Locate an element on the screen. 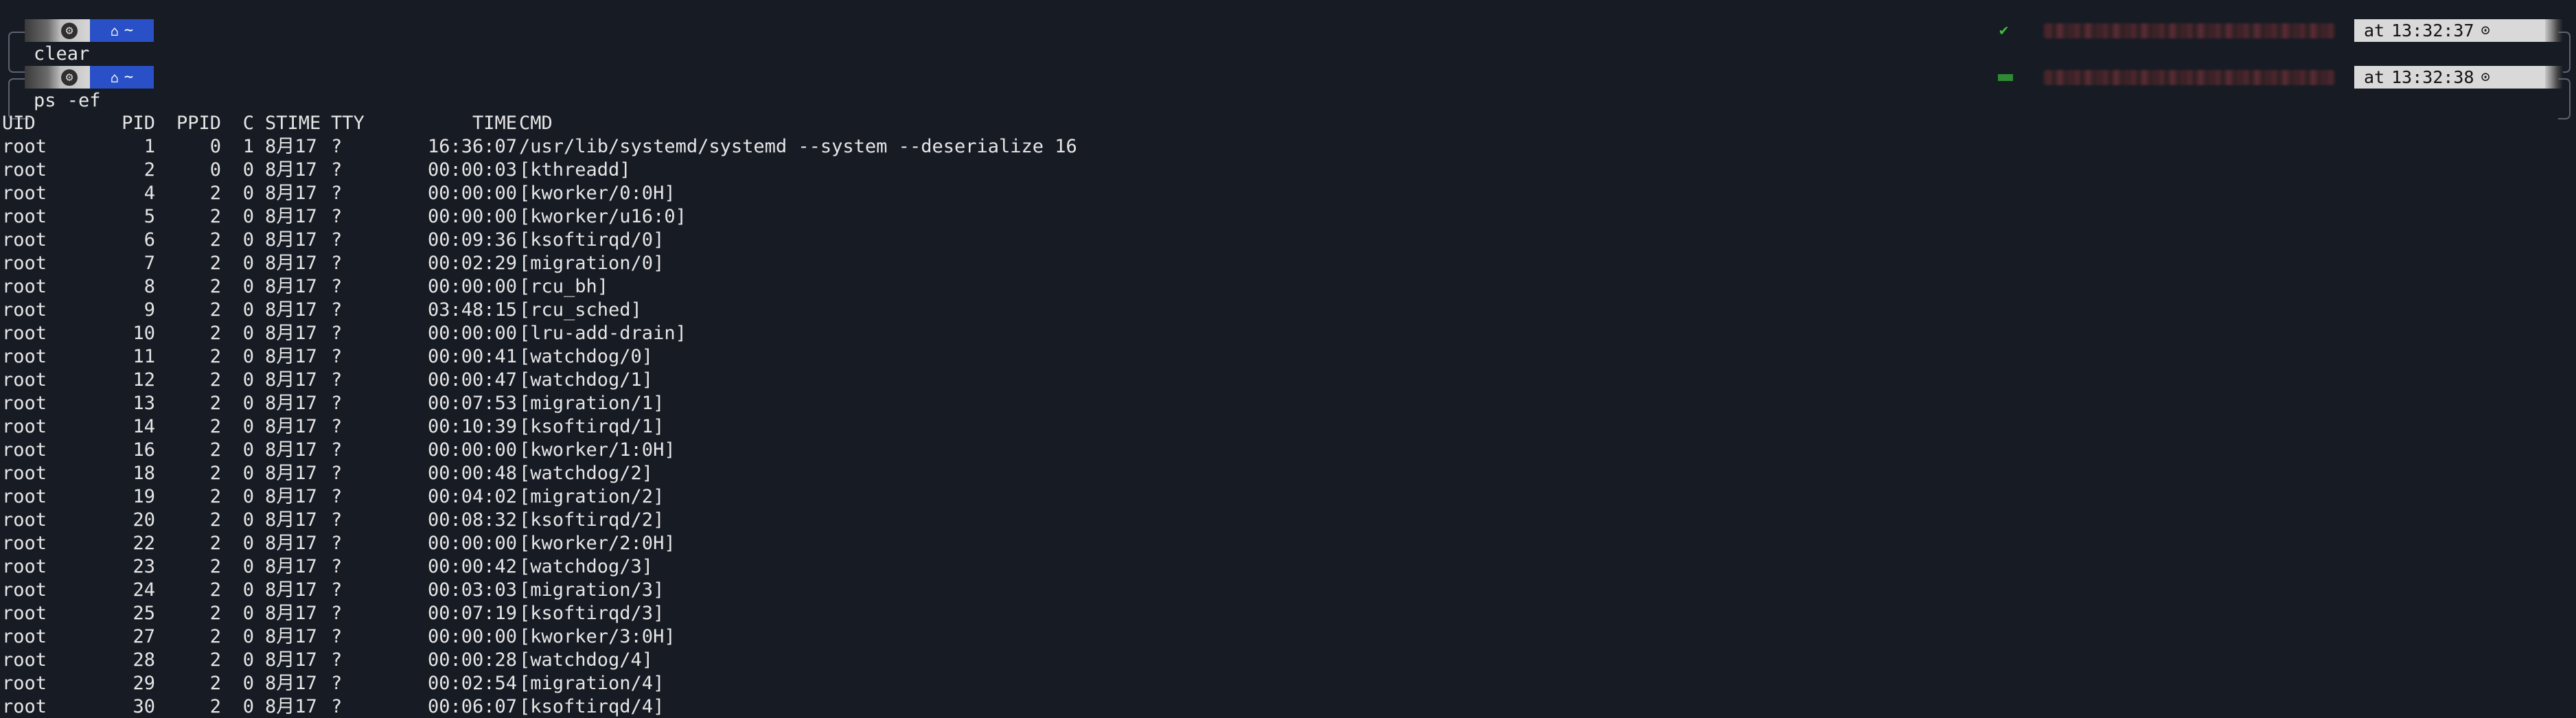 Image resolution: width=2576 pixels, height=718 pixels. directory-segment: ⌂ ~ is located at coordinates (122, 30).